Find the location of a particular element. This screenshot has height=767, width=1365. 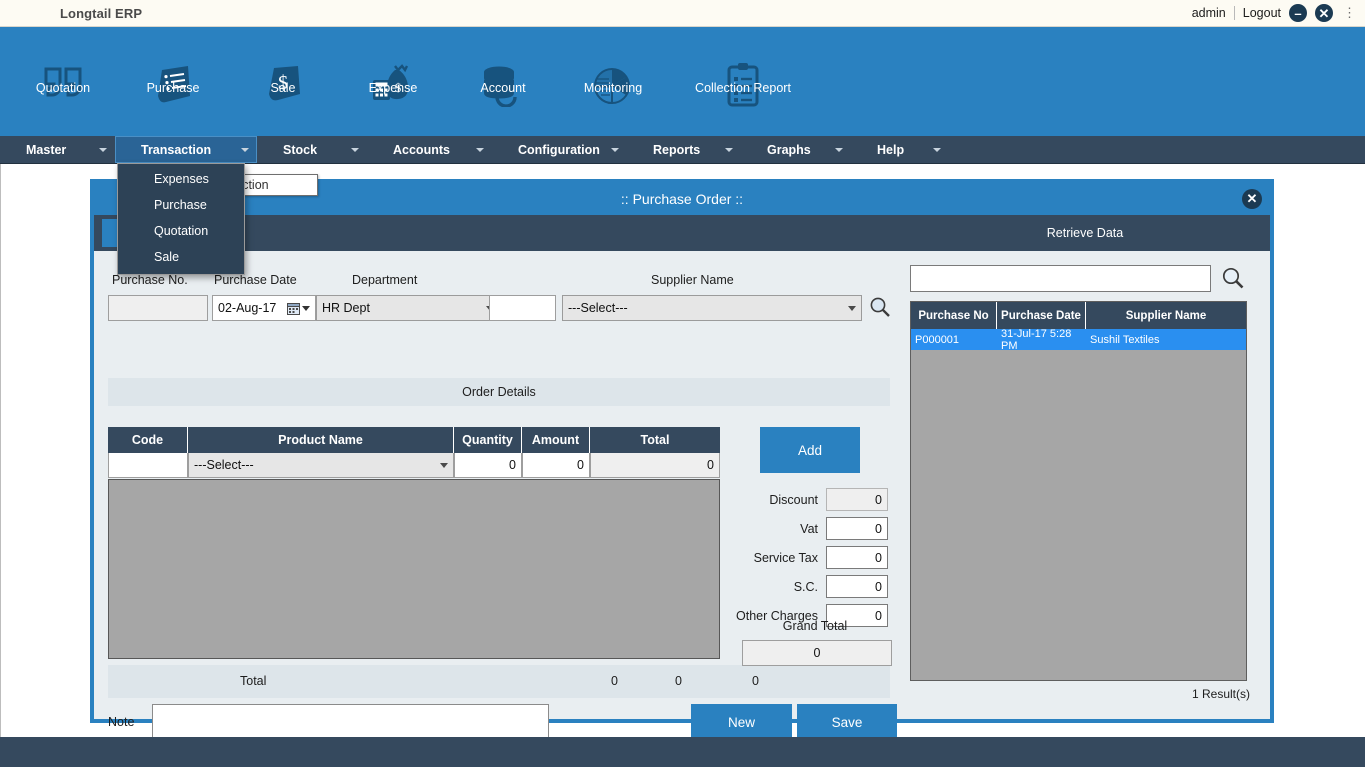

order-details-rows-area is located at coordinates (414, 569).